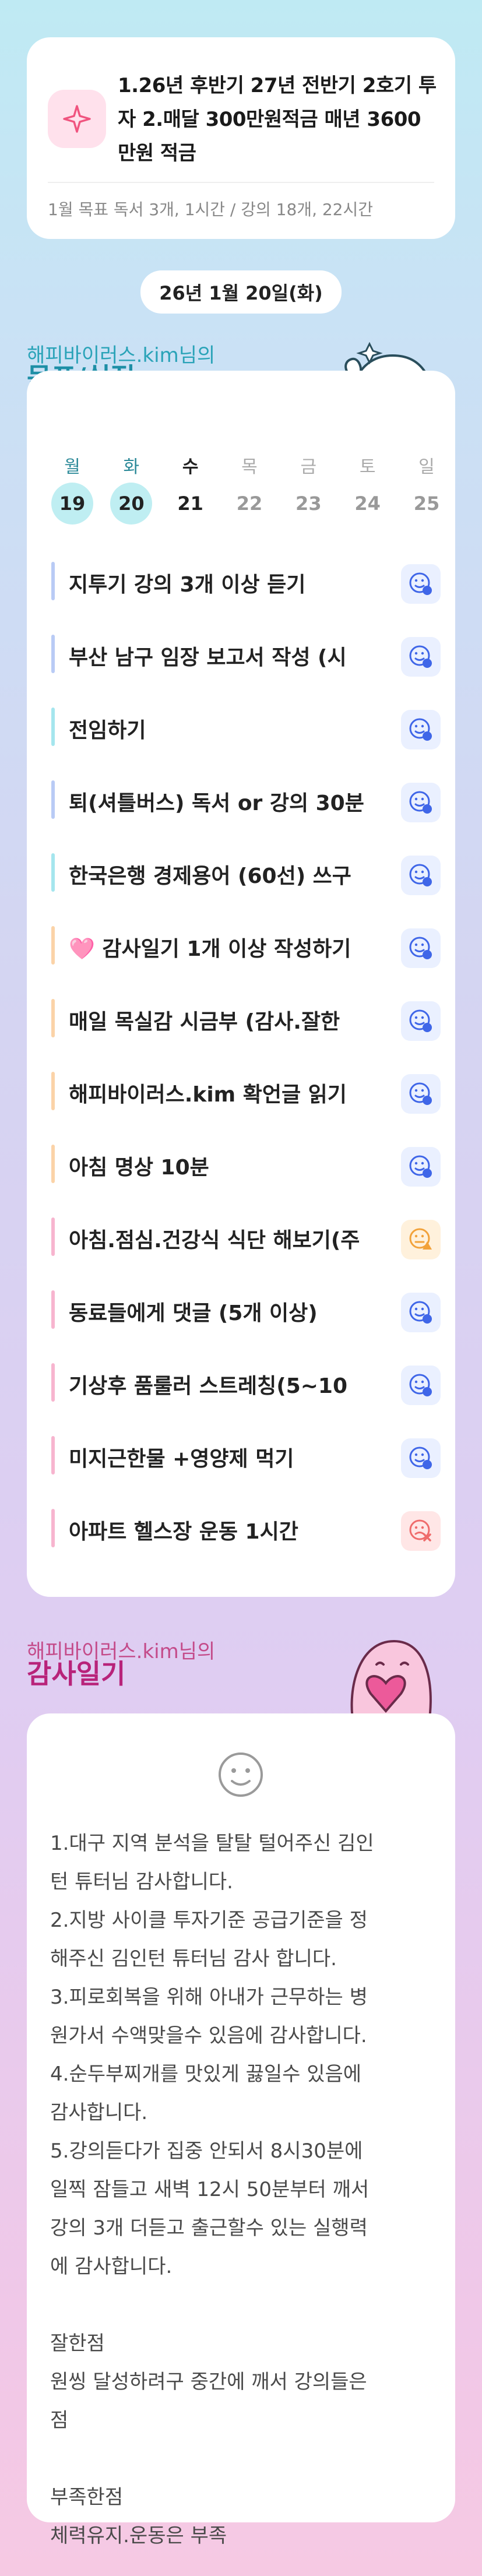 The height and width of the screenshot is (2576, 482). What do you see at coordinates (246, 1164) in the screenshot?
I see `task-item: 아침 명상 10분` at bounding box center [246, 1164].